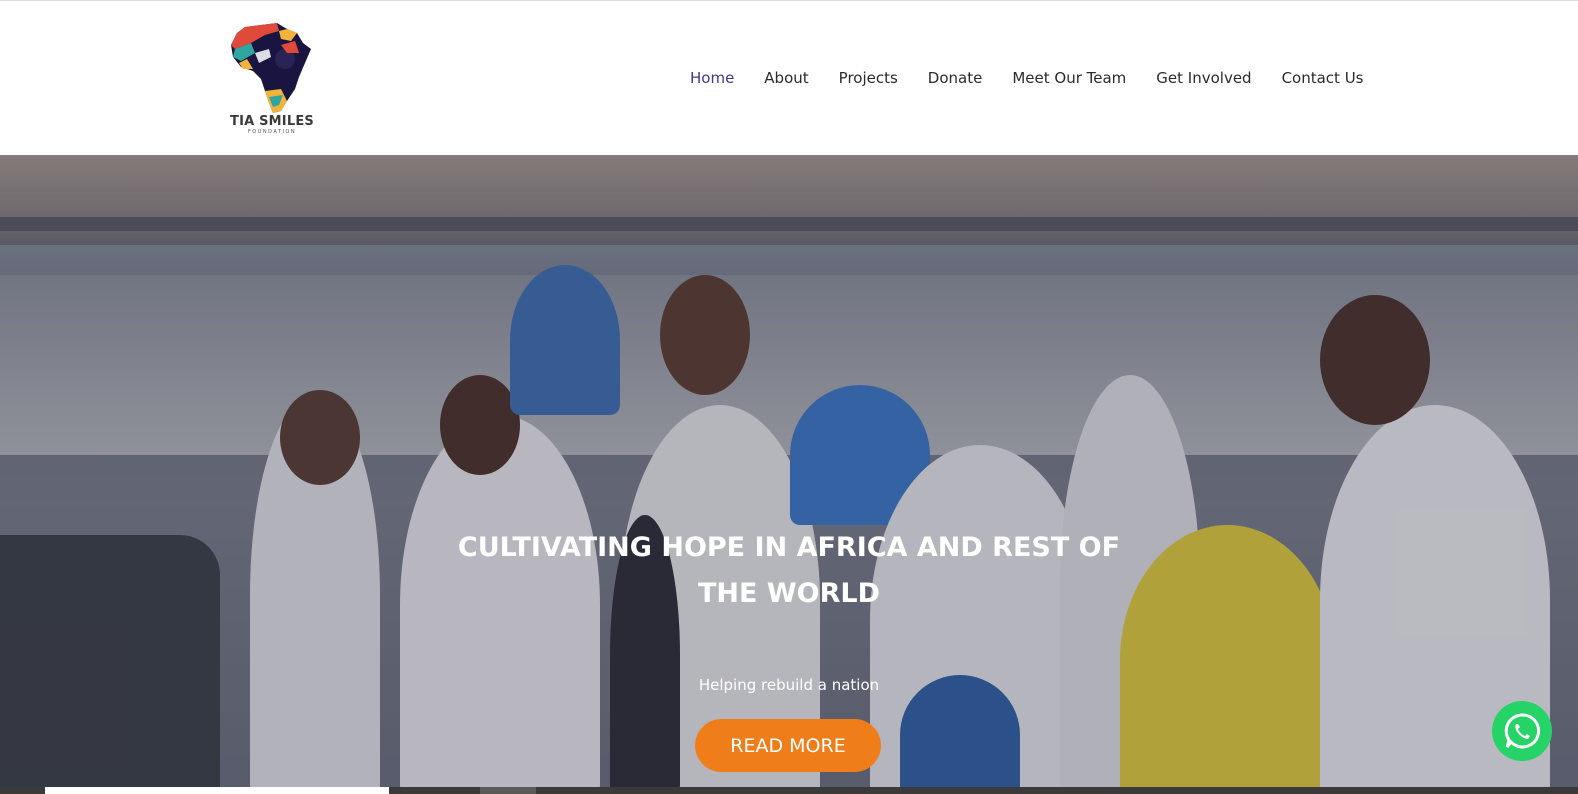 The image size is (1578, 794). Describe the element at coordinates (1069, 79) in the screenshot. I see `nav-meet-our-team: Meet Our Team` at that location.